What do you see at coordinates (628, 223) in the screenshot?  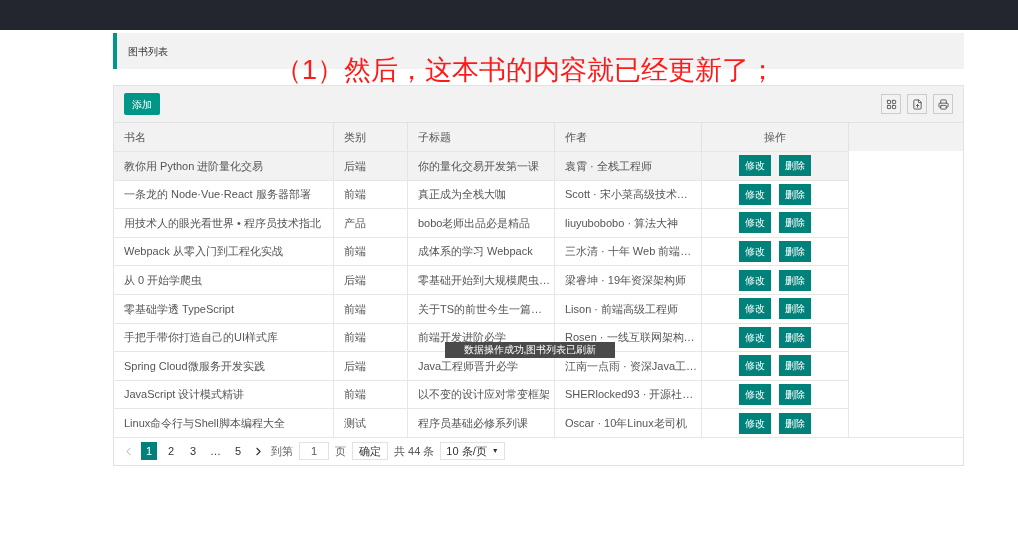 I see `table-cell: liuyubobobo · 算法大神` at bounding box center [628, 223].